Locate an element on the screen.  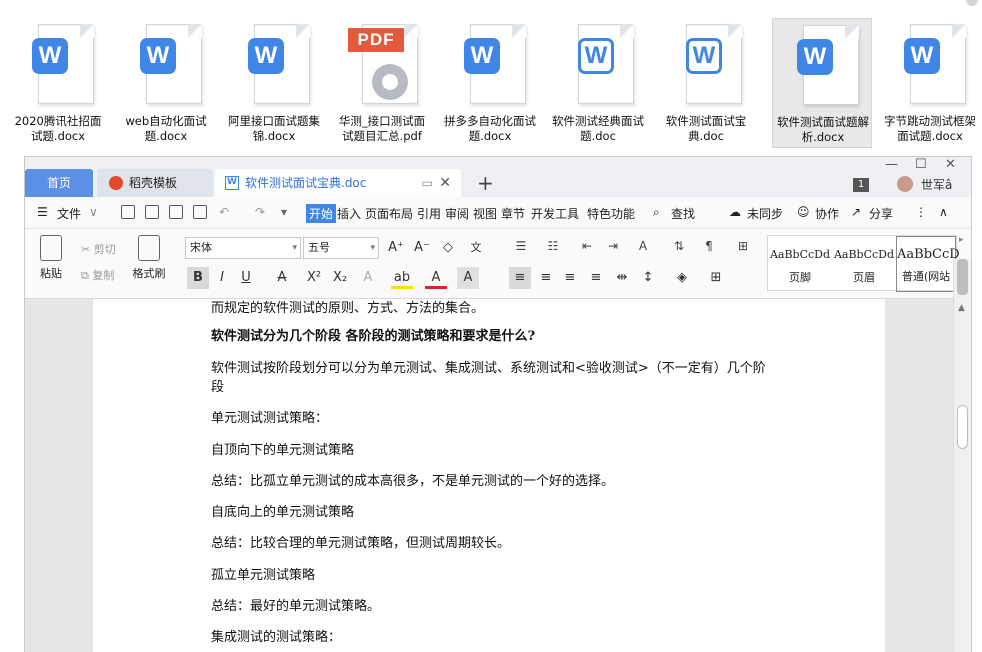
scroll-up-icon: ▲ is located at coordinates (961, 308).